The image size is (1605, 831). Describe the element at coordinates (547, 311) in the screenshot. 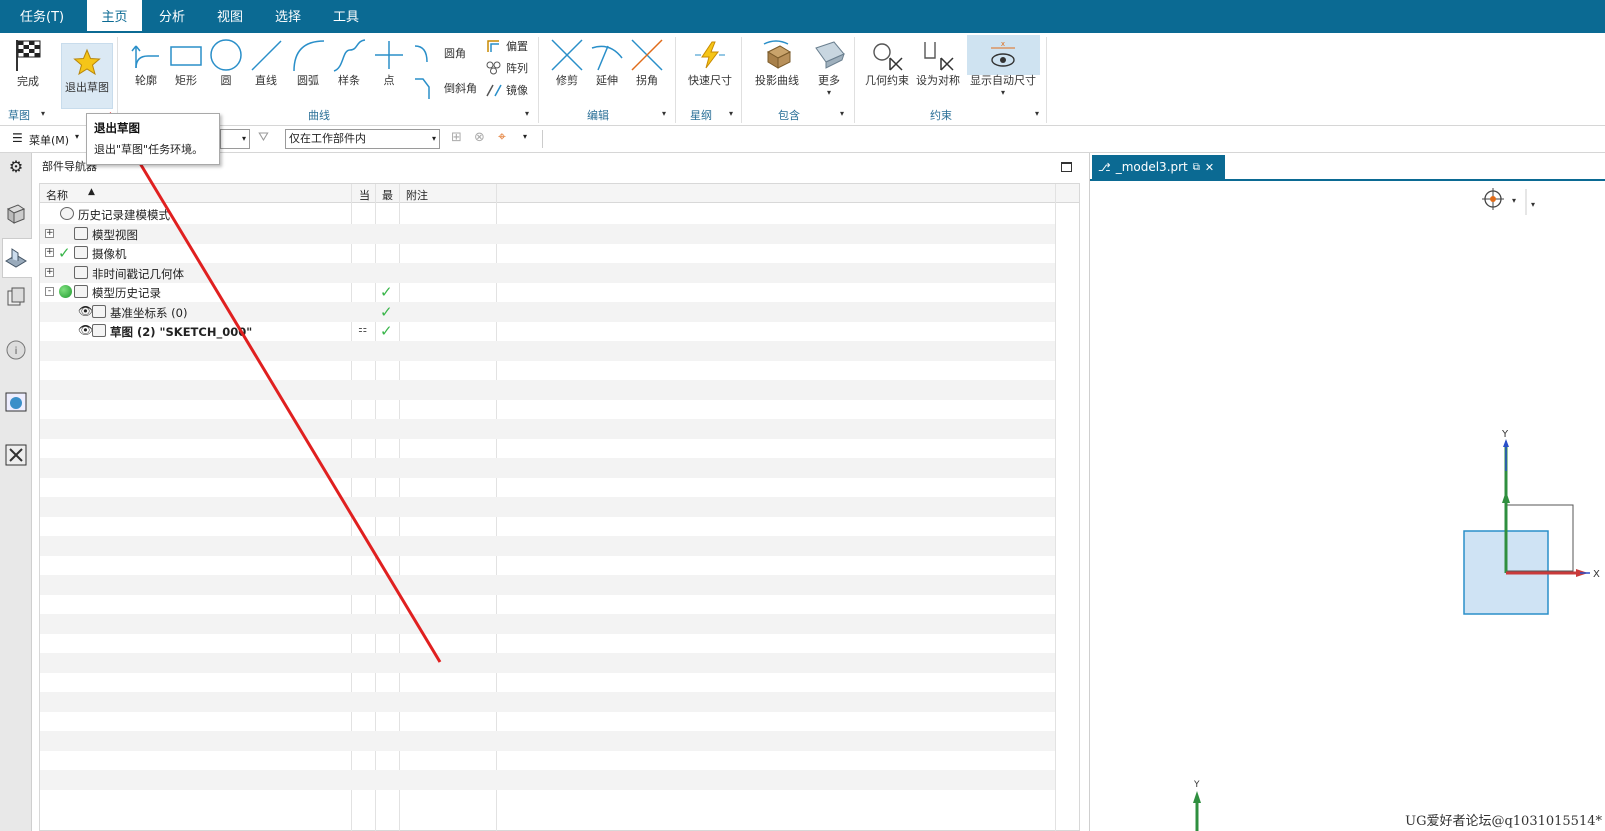

I see `table-row: 👁 基准坐标系 (0) ✓` at that location.